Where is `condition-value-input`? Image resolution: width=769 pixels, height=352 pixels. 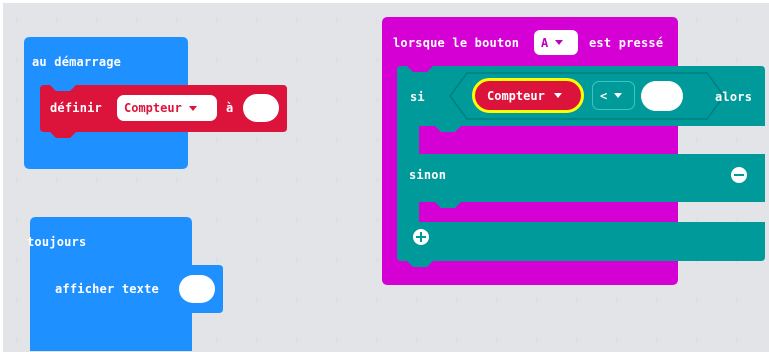 condition-value-input is located at coordinates (662, 96).